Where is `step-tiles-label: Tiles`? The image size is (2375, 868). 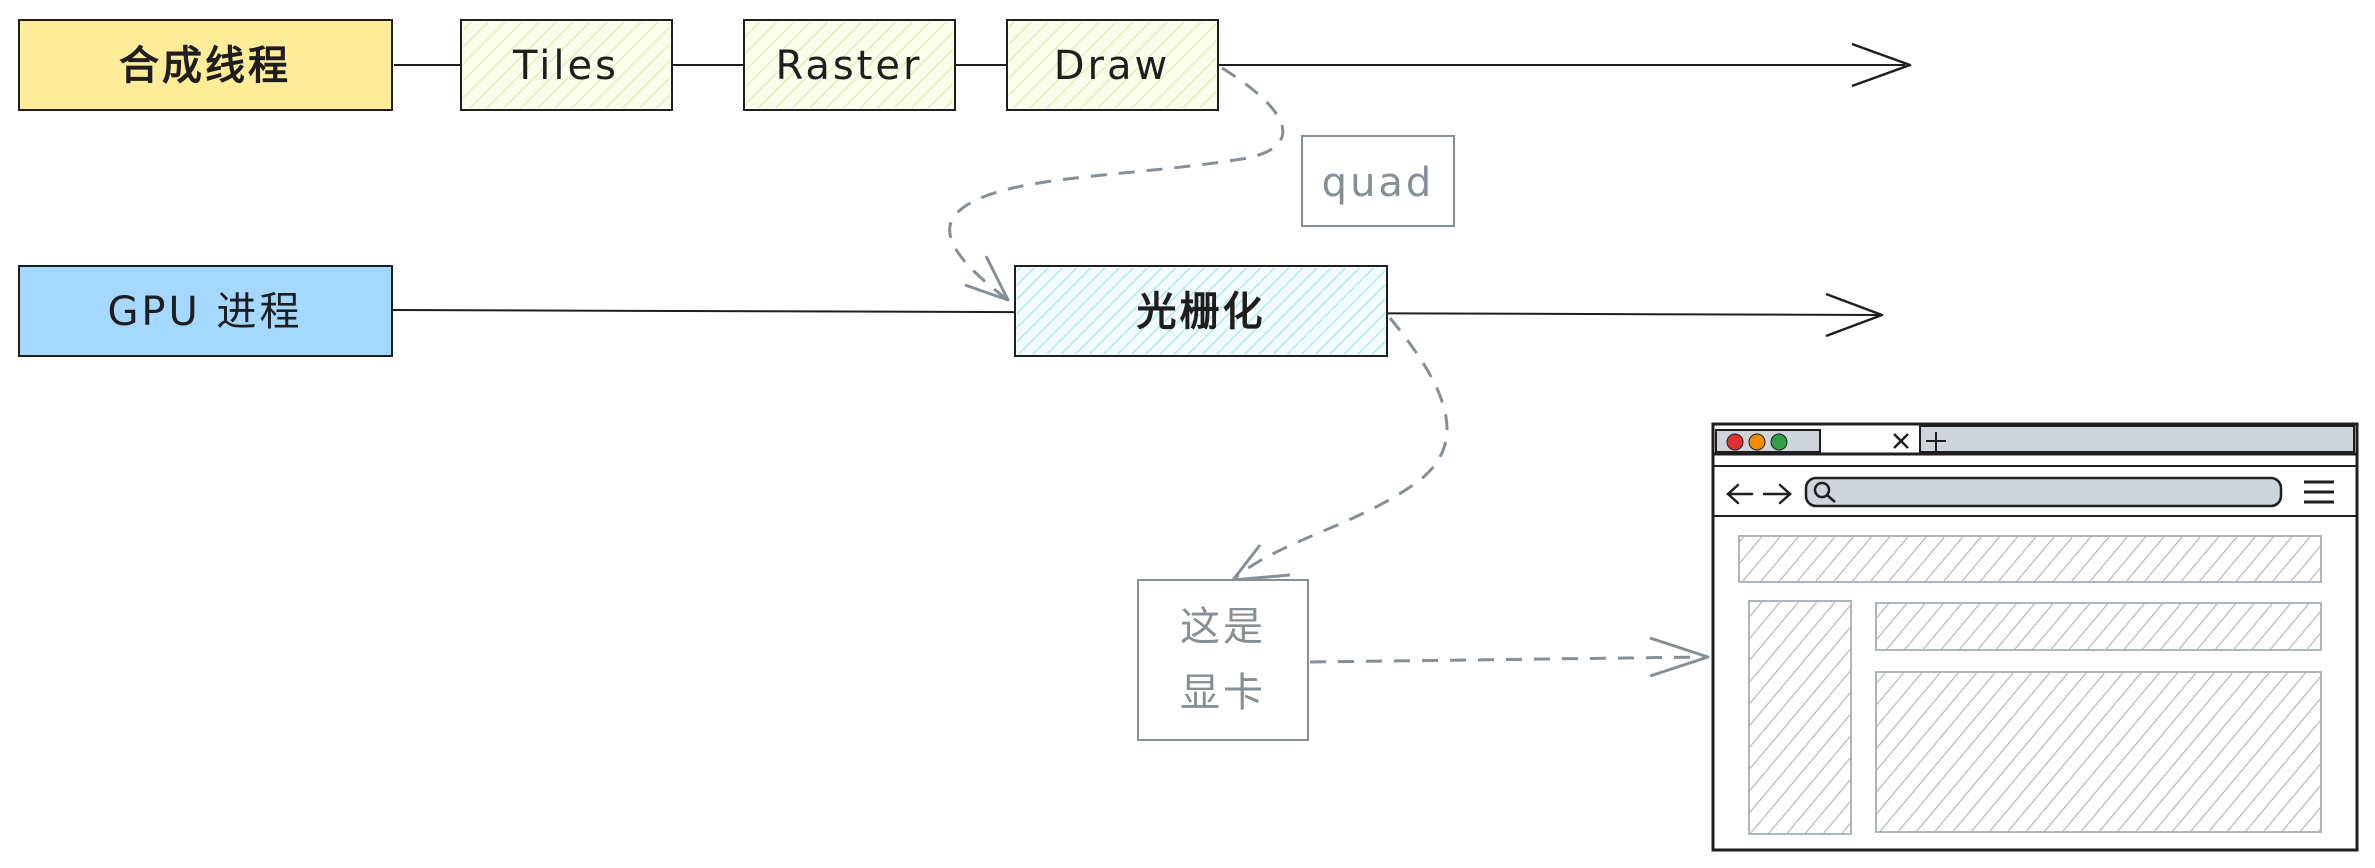
step-tiles-label: Tiles is located at coordinates (565, 66).